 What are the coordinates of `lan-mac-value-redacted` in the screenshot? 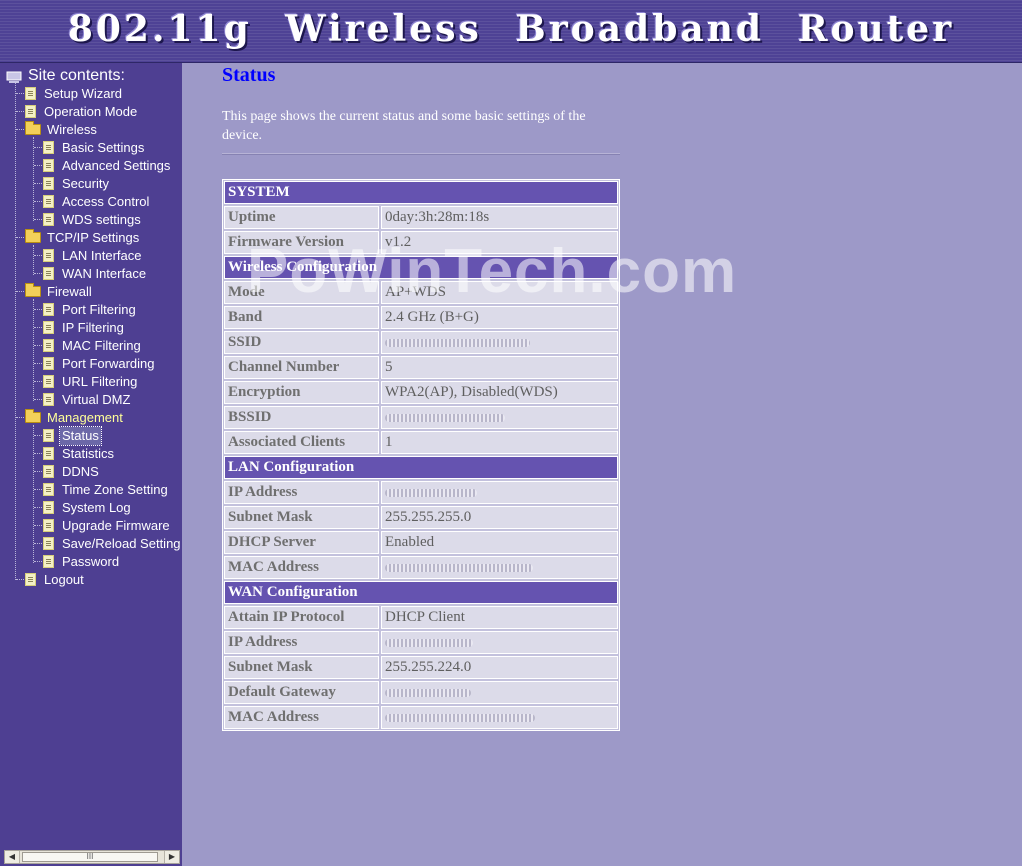 It's located at (499, 567).